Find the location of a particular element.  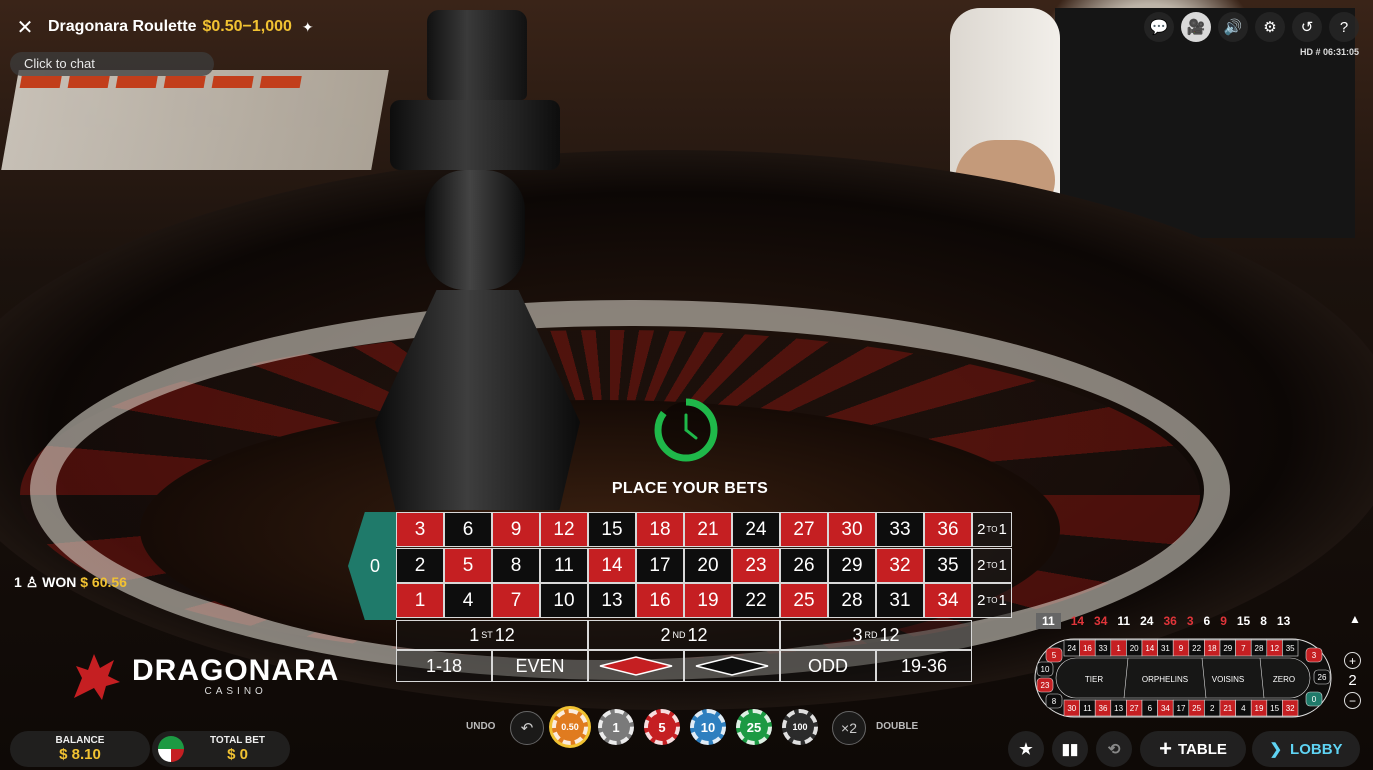

chip-5: 5 is located at coordinates (662, 727).